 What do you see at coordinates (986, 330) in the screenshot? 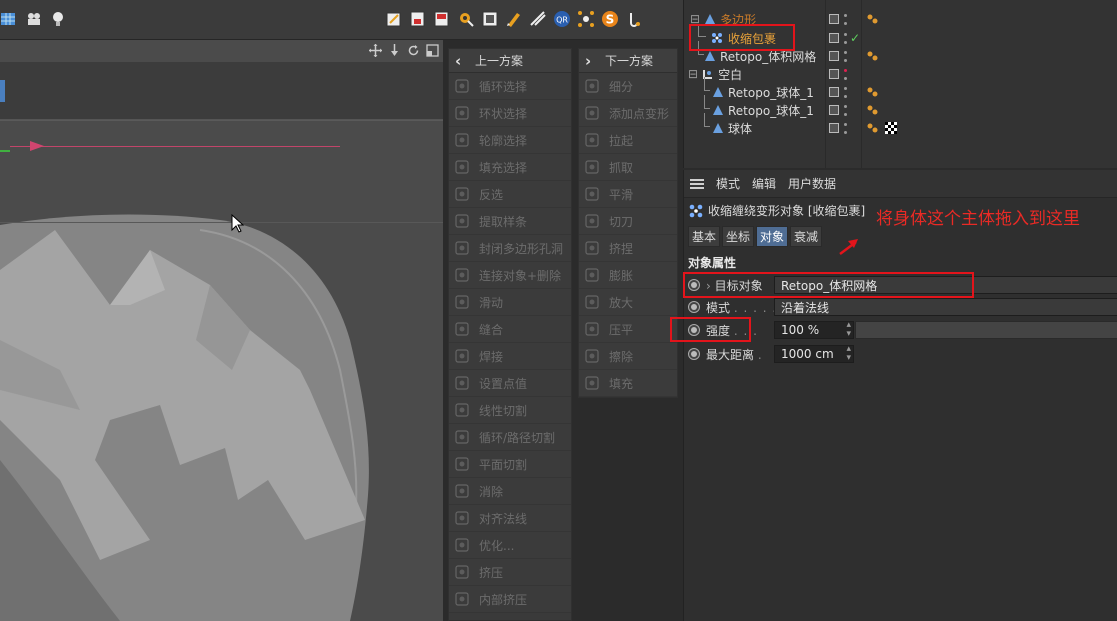
I see `strength-slider` at bounding box center [986, 330].